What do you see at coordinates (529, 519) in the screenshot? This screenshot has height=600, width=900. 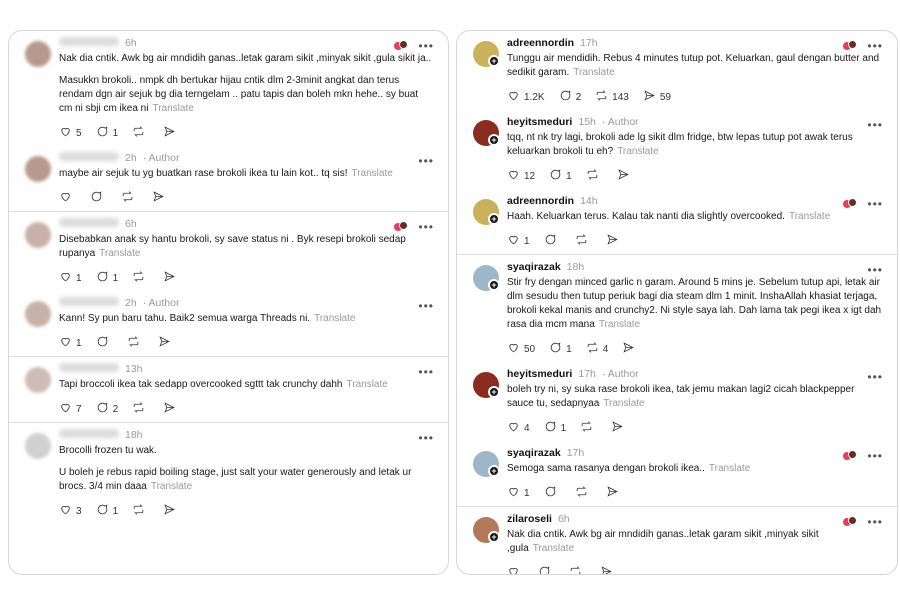 I see `username: zilaroseli` at bounding box center [529, 519].